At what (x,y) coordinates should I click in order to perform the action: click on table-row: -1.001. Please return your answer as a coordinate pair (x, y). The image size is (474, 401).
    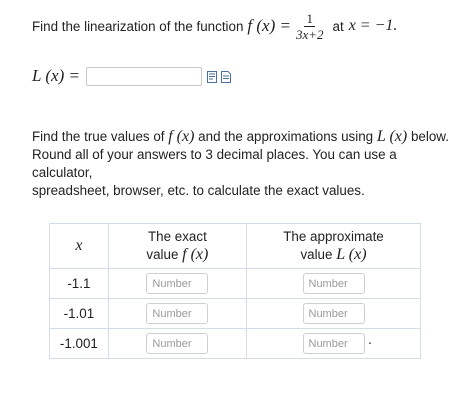
    Looking at the image, I should click on (235, 343).